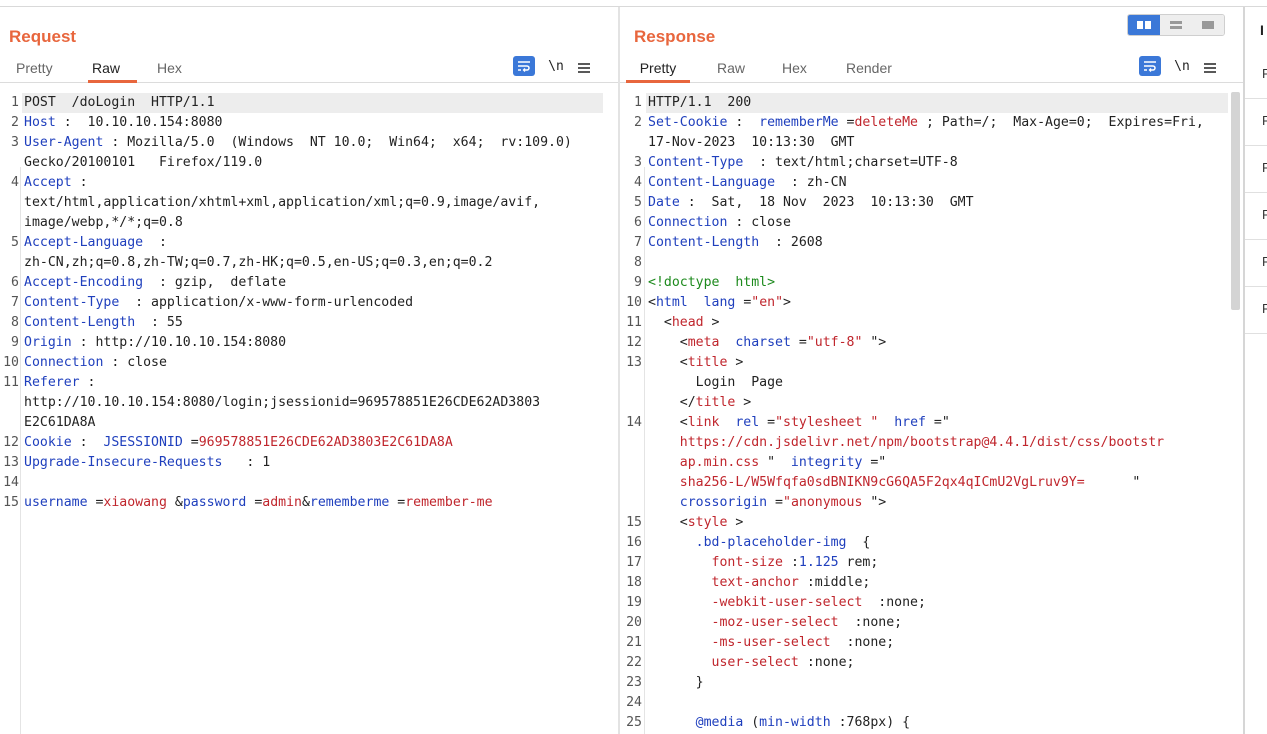  What do you see at coordinates (309, 423) in the screenshot?
I see `code-line: E2C61DA8A` at bounding box center [309, 423].